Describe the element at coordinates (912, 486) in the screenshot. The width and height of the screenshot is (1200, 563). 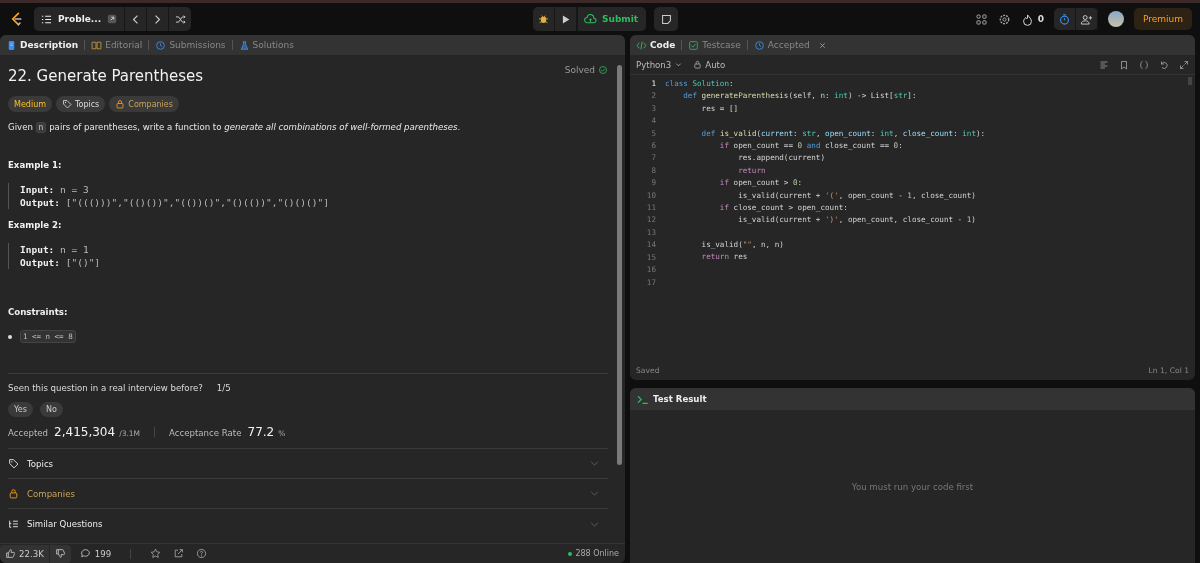
I see `empty-message: You must run your code first` at that location.